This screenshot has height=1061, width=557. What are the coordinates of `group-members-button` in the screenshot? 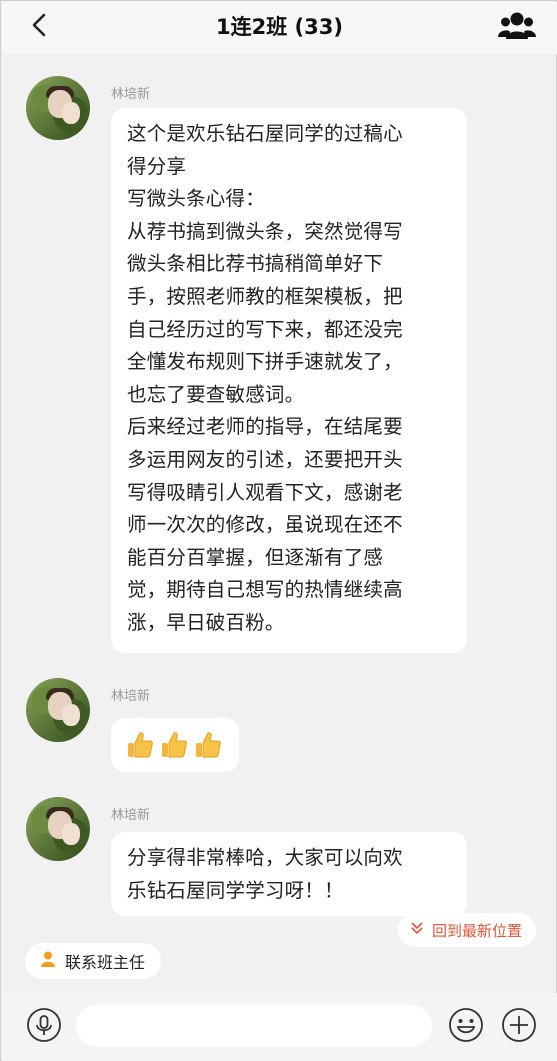 It's located at (517, 27).